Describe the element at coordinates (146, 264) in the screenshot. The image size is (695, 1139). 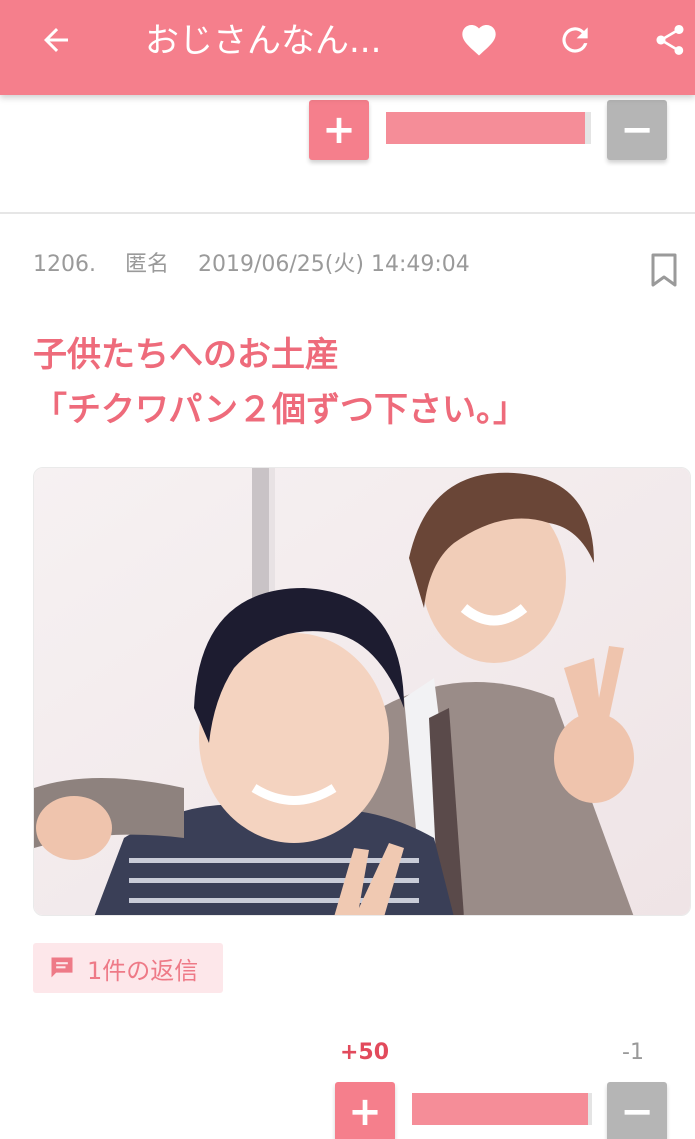
I see `comment-author: 匿名` at that location.